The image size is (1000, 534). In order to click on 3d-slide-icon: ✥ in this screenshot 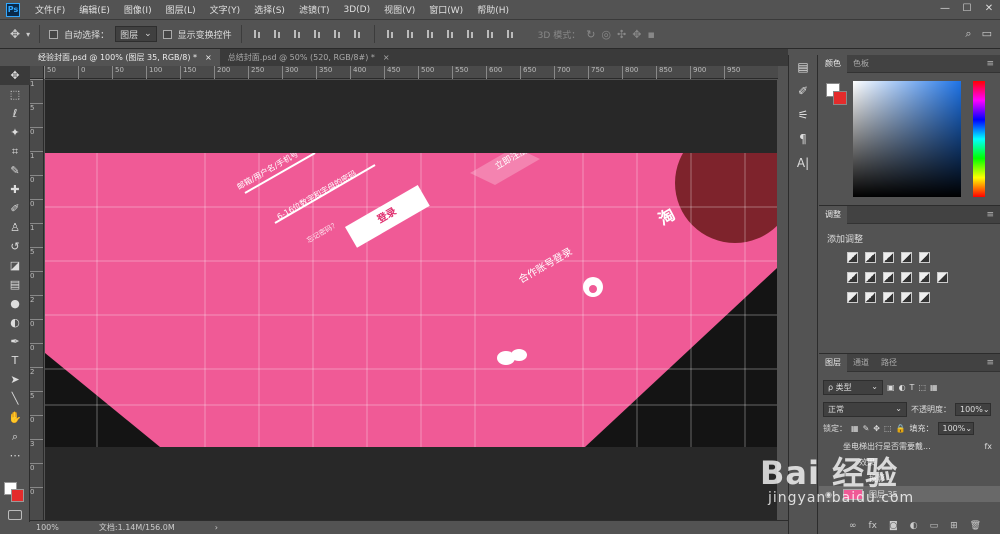, I will do `click(636, 34)`.